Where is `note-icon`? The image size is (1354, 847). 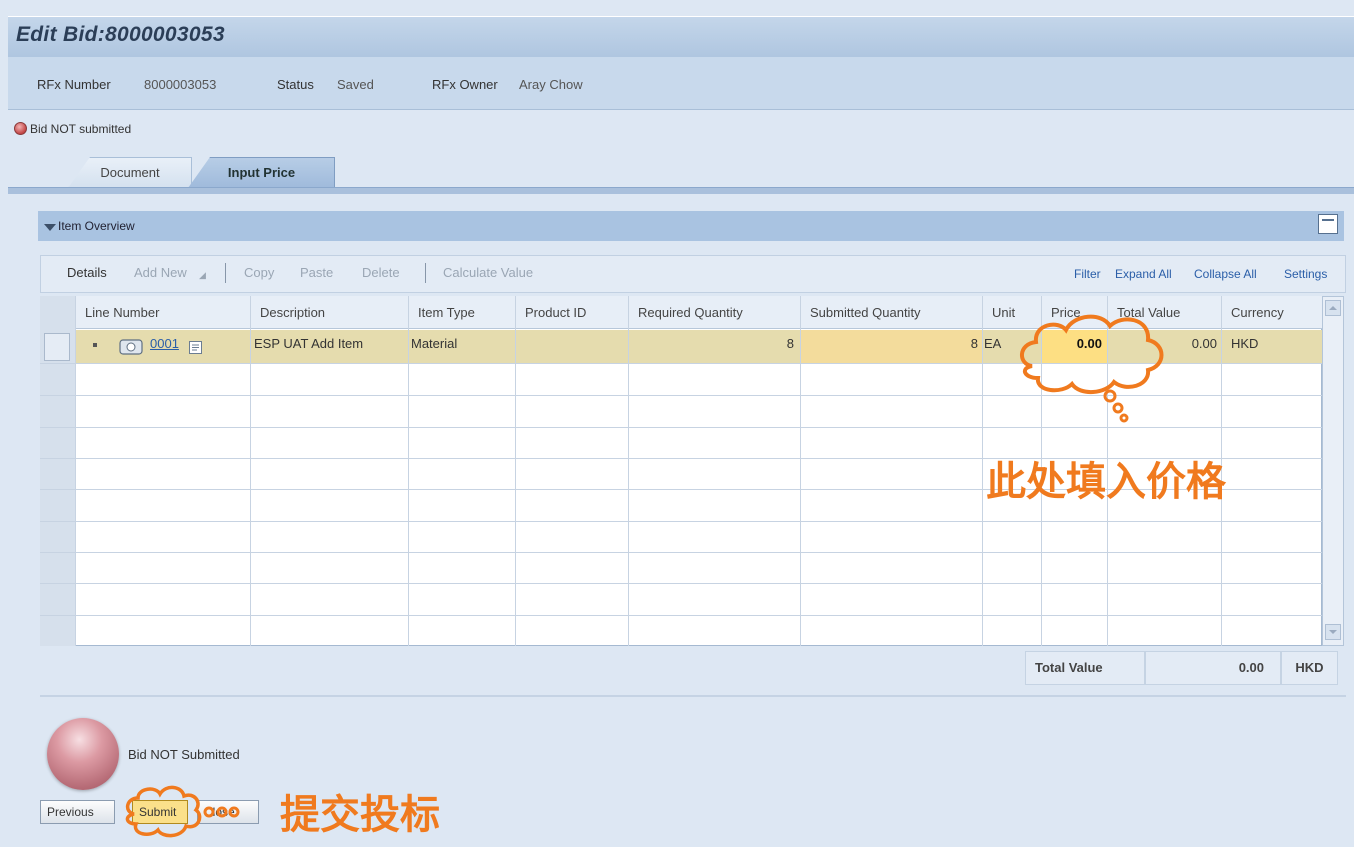
note-icon is located at coordinates (195, 347).